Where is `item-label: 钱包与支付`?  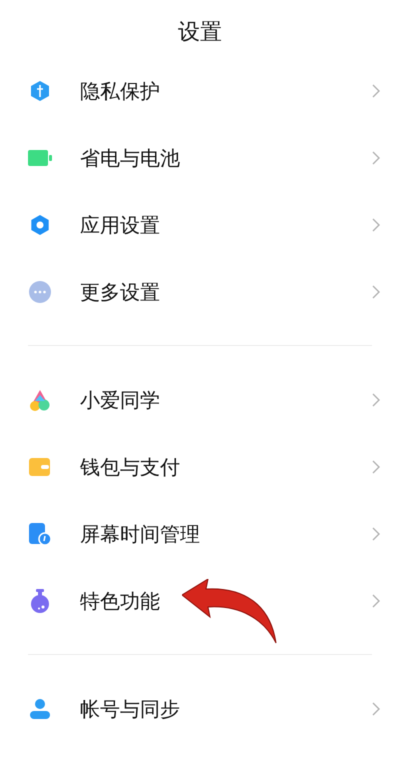
item-label: 钱包与支付 is located at coordinates (130, 467).